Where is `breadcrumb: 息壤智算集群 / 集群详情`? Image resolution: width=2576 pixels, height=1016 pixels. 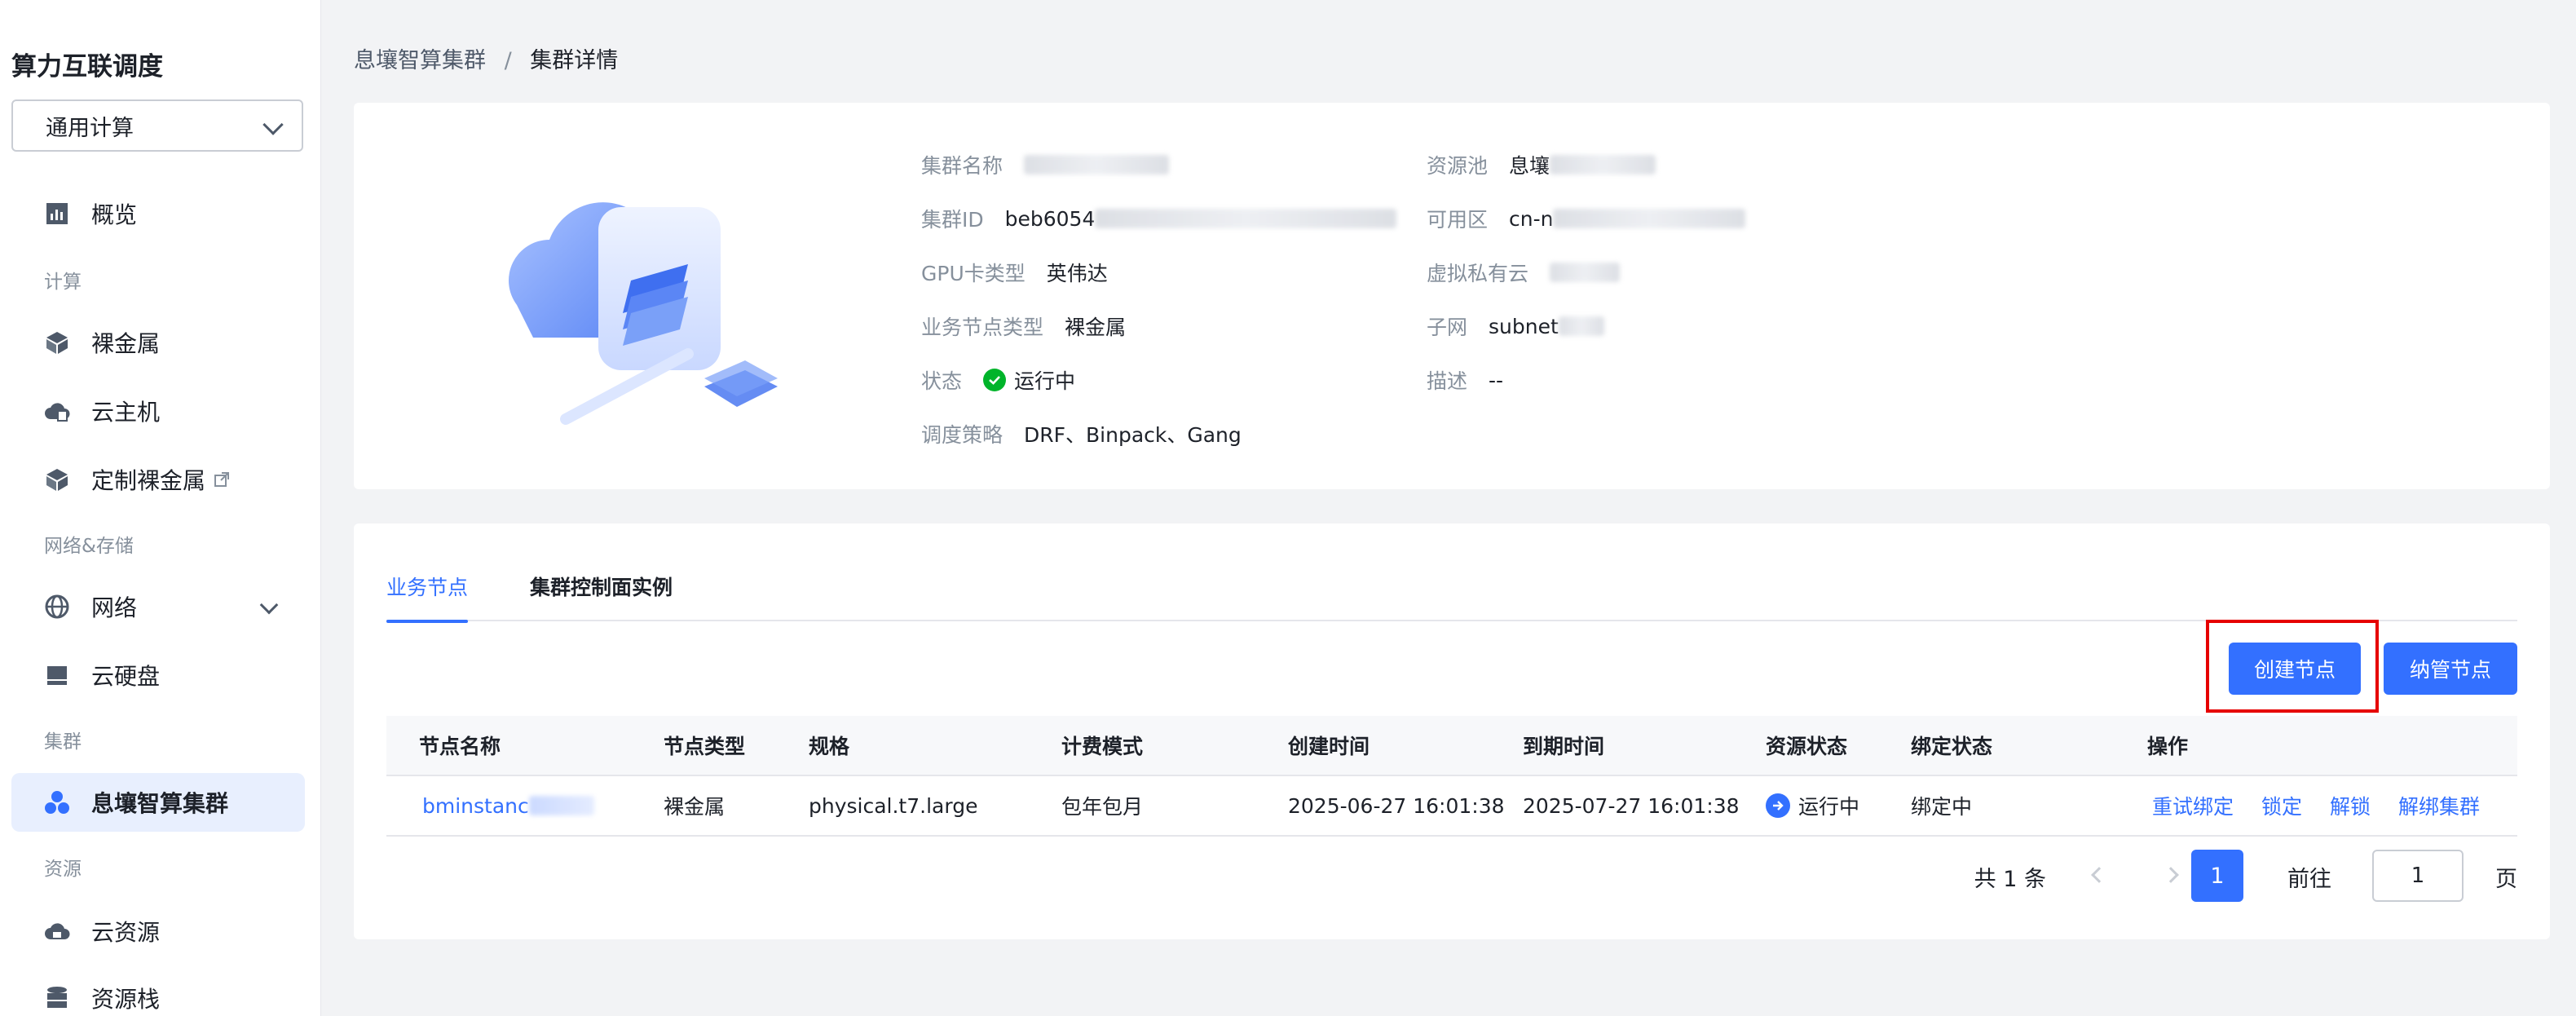
breadcrumb: 息壤智算集群 / 集群详情 is located at coordinates (486, 58).